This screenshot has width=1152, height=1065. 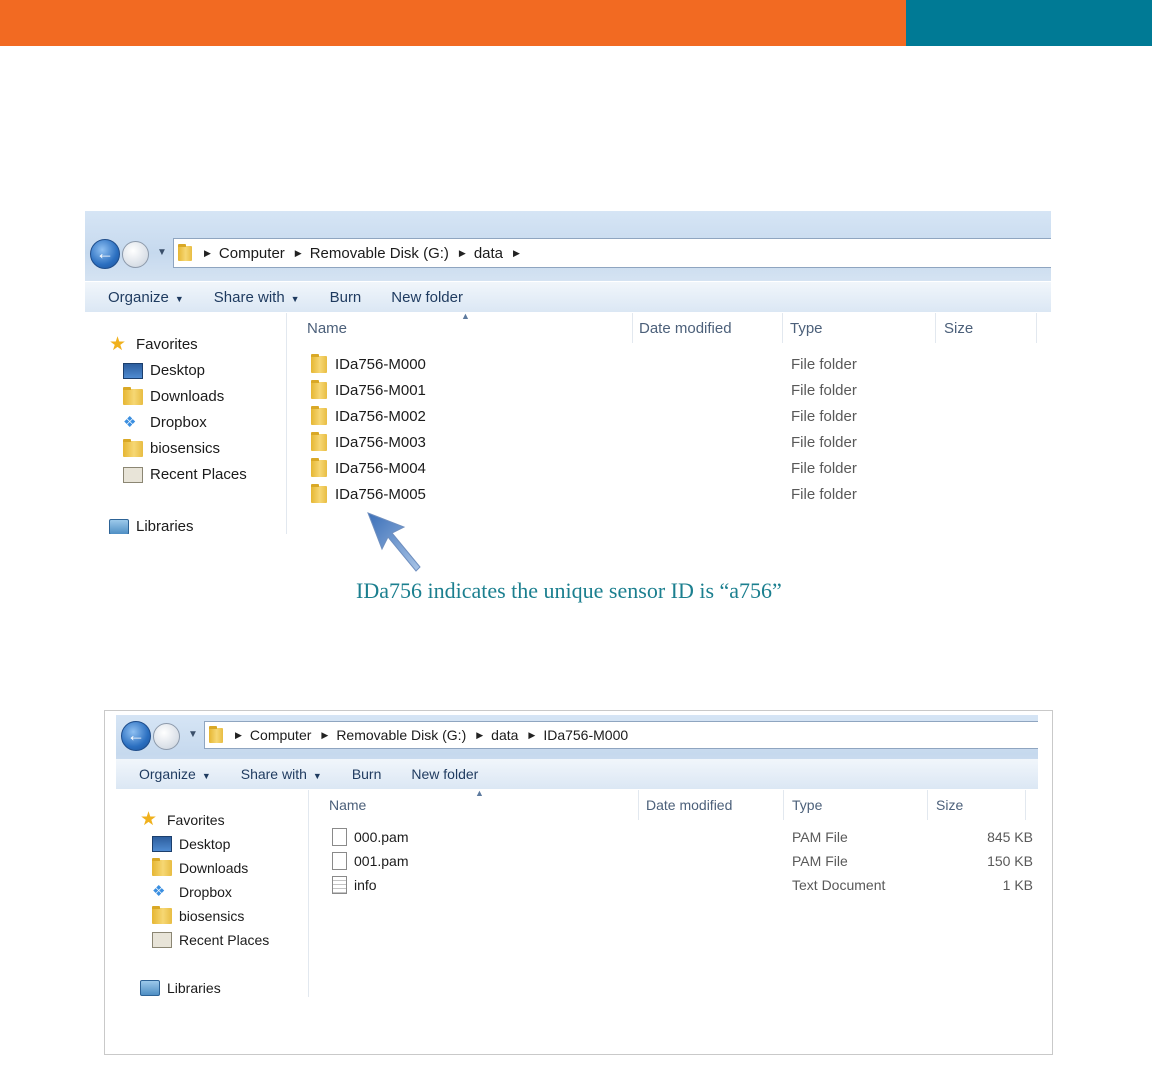 What do you see at coordinates (669, 468) in the screenshot?
I see `file-row: IDa756-M004 File folder` at bounding box center [669, 468].